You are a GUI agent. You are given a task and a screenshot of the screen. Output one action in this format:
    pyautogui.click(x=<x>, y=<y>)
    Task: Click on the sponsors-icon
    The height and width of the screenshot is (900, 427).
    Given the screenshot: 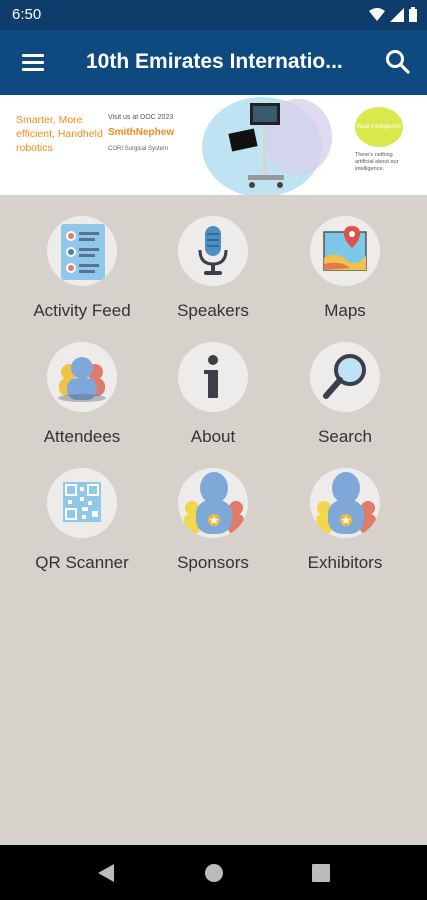 What is the action you would take?
    pyautogui.click(x=213, y=503)
    